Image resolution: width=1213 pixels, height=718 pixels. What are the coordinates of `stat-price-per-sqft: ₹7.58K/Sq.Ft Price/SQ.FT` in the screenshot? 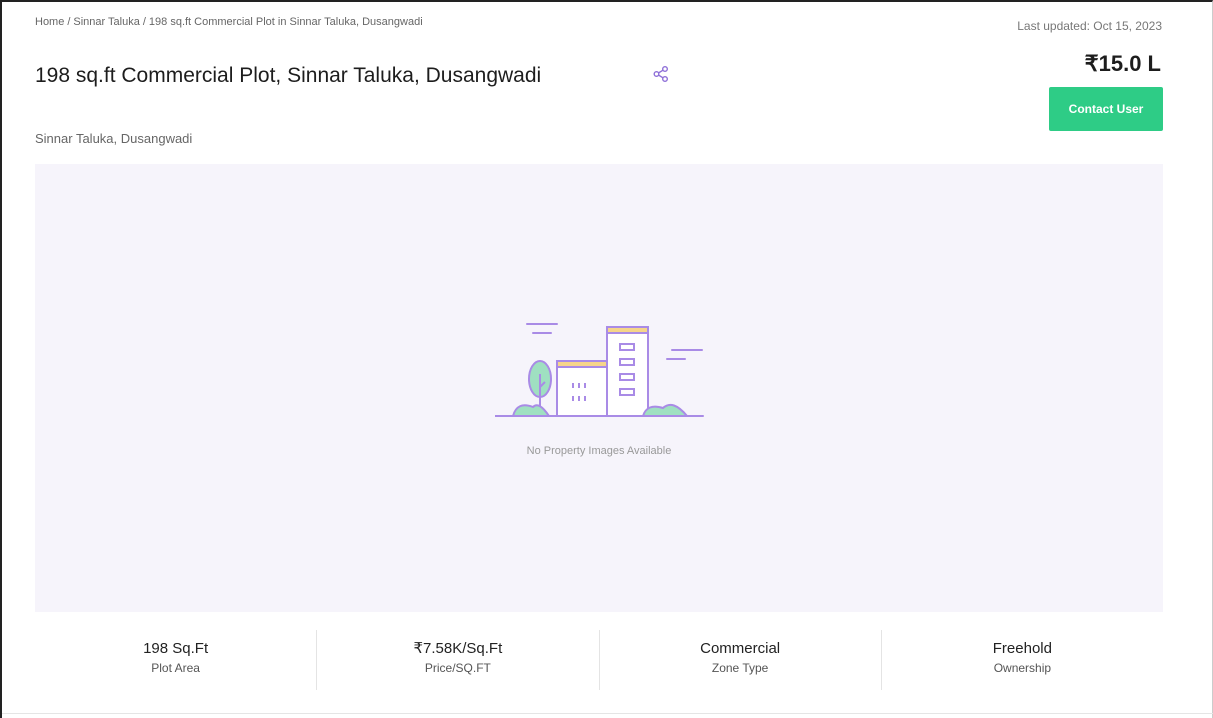 It's located at (458, 660).